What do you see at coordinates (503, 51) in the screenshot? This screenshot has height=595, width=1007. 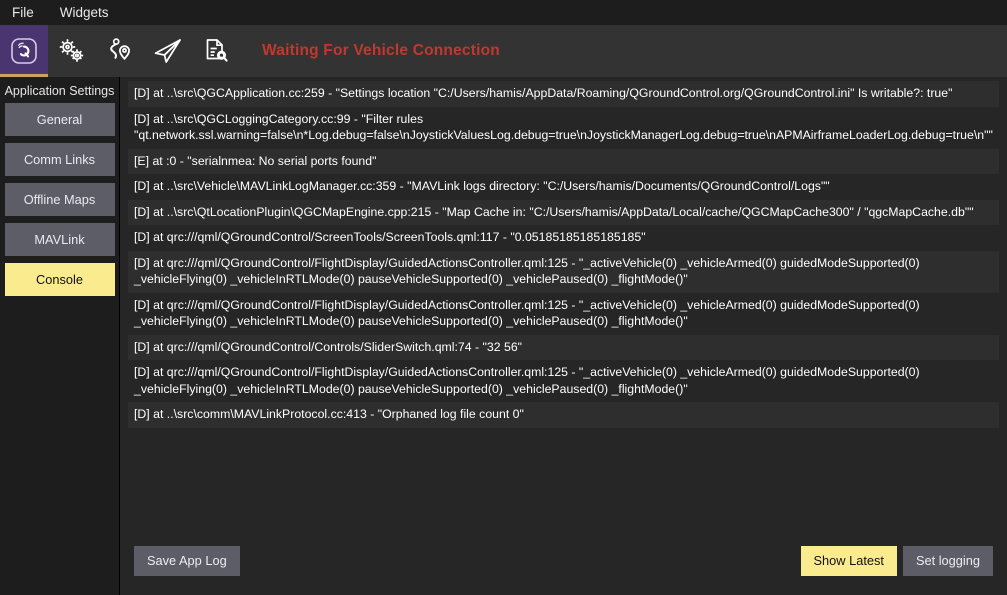 I see `main-toolbar: Waiting For Vehicle Connection` at bounding box center [503, 51].